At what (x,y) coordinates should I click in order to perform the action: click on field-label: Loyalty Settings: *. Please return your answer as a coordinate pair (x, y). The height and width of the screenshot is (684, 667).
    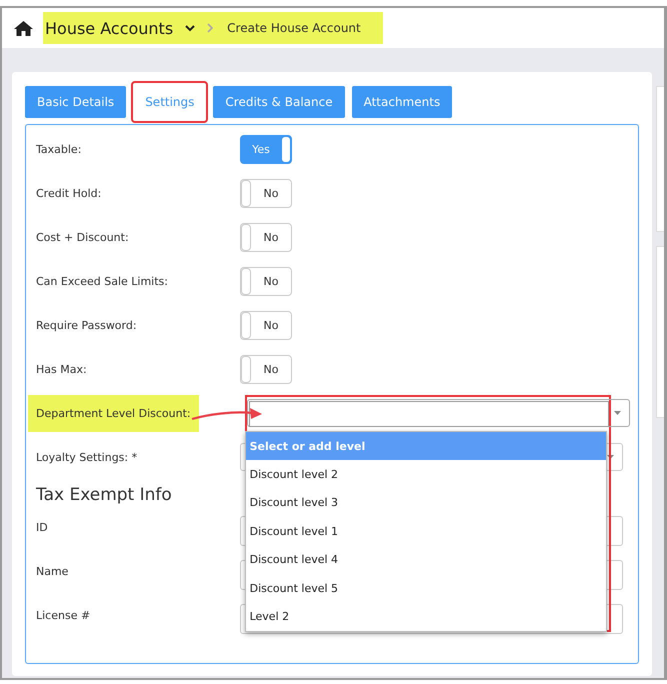
    Looking at the image, I should click on (87, 457).